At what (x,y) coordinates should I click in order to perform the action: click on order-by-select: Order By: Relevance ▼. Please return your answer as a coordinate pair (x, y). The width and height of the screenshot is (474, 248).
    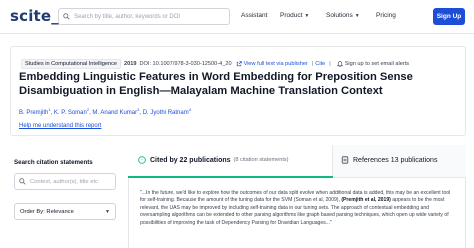
    Looking at the image, I should click on (65, 211).